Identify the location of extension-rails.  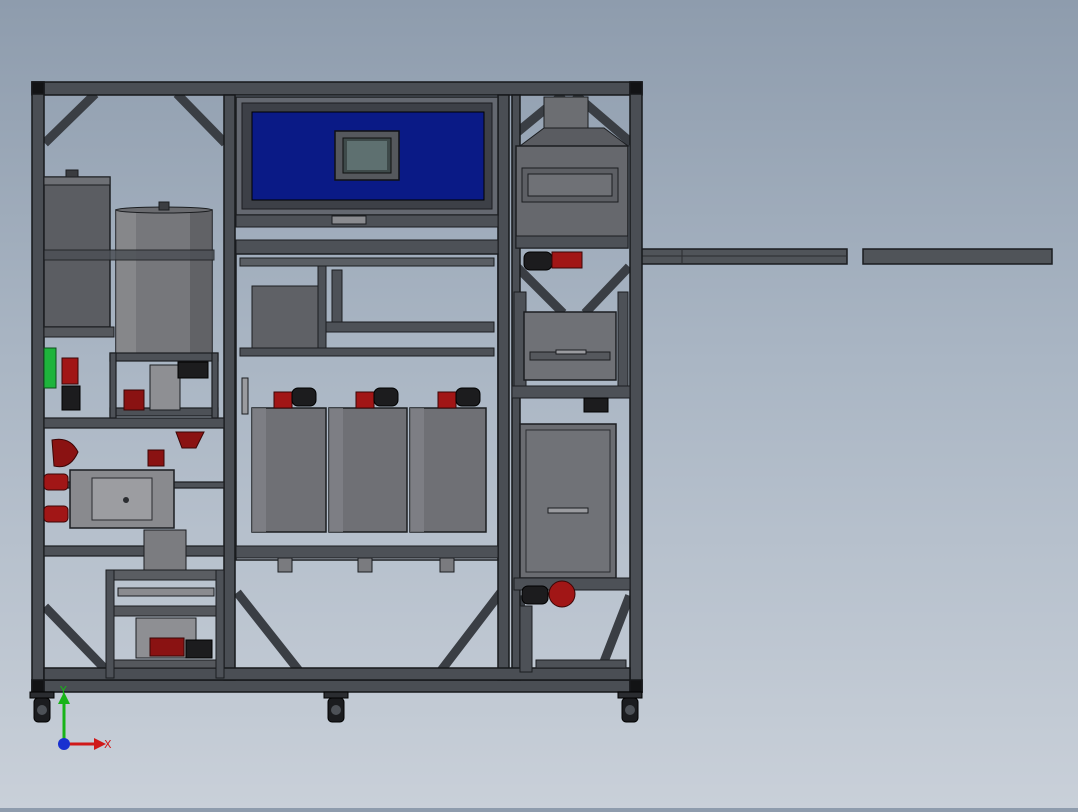
(846, 256).